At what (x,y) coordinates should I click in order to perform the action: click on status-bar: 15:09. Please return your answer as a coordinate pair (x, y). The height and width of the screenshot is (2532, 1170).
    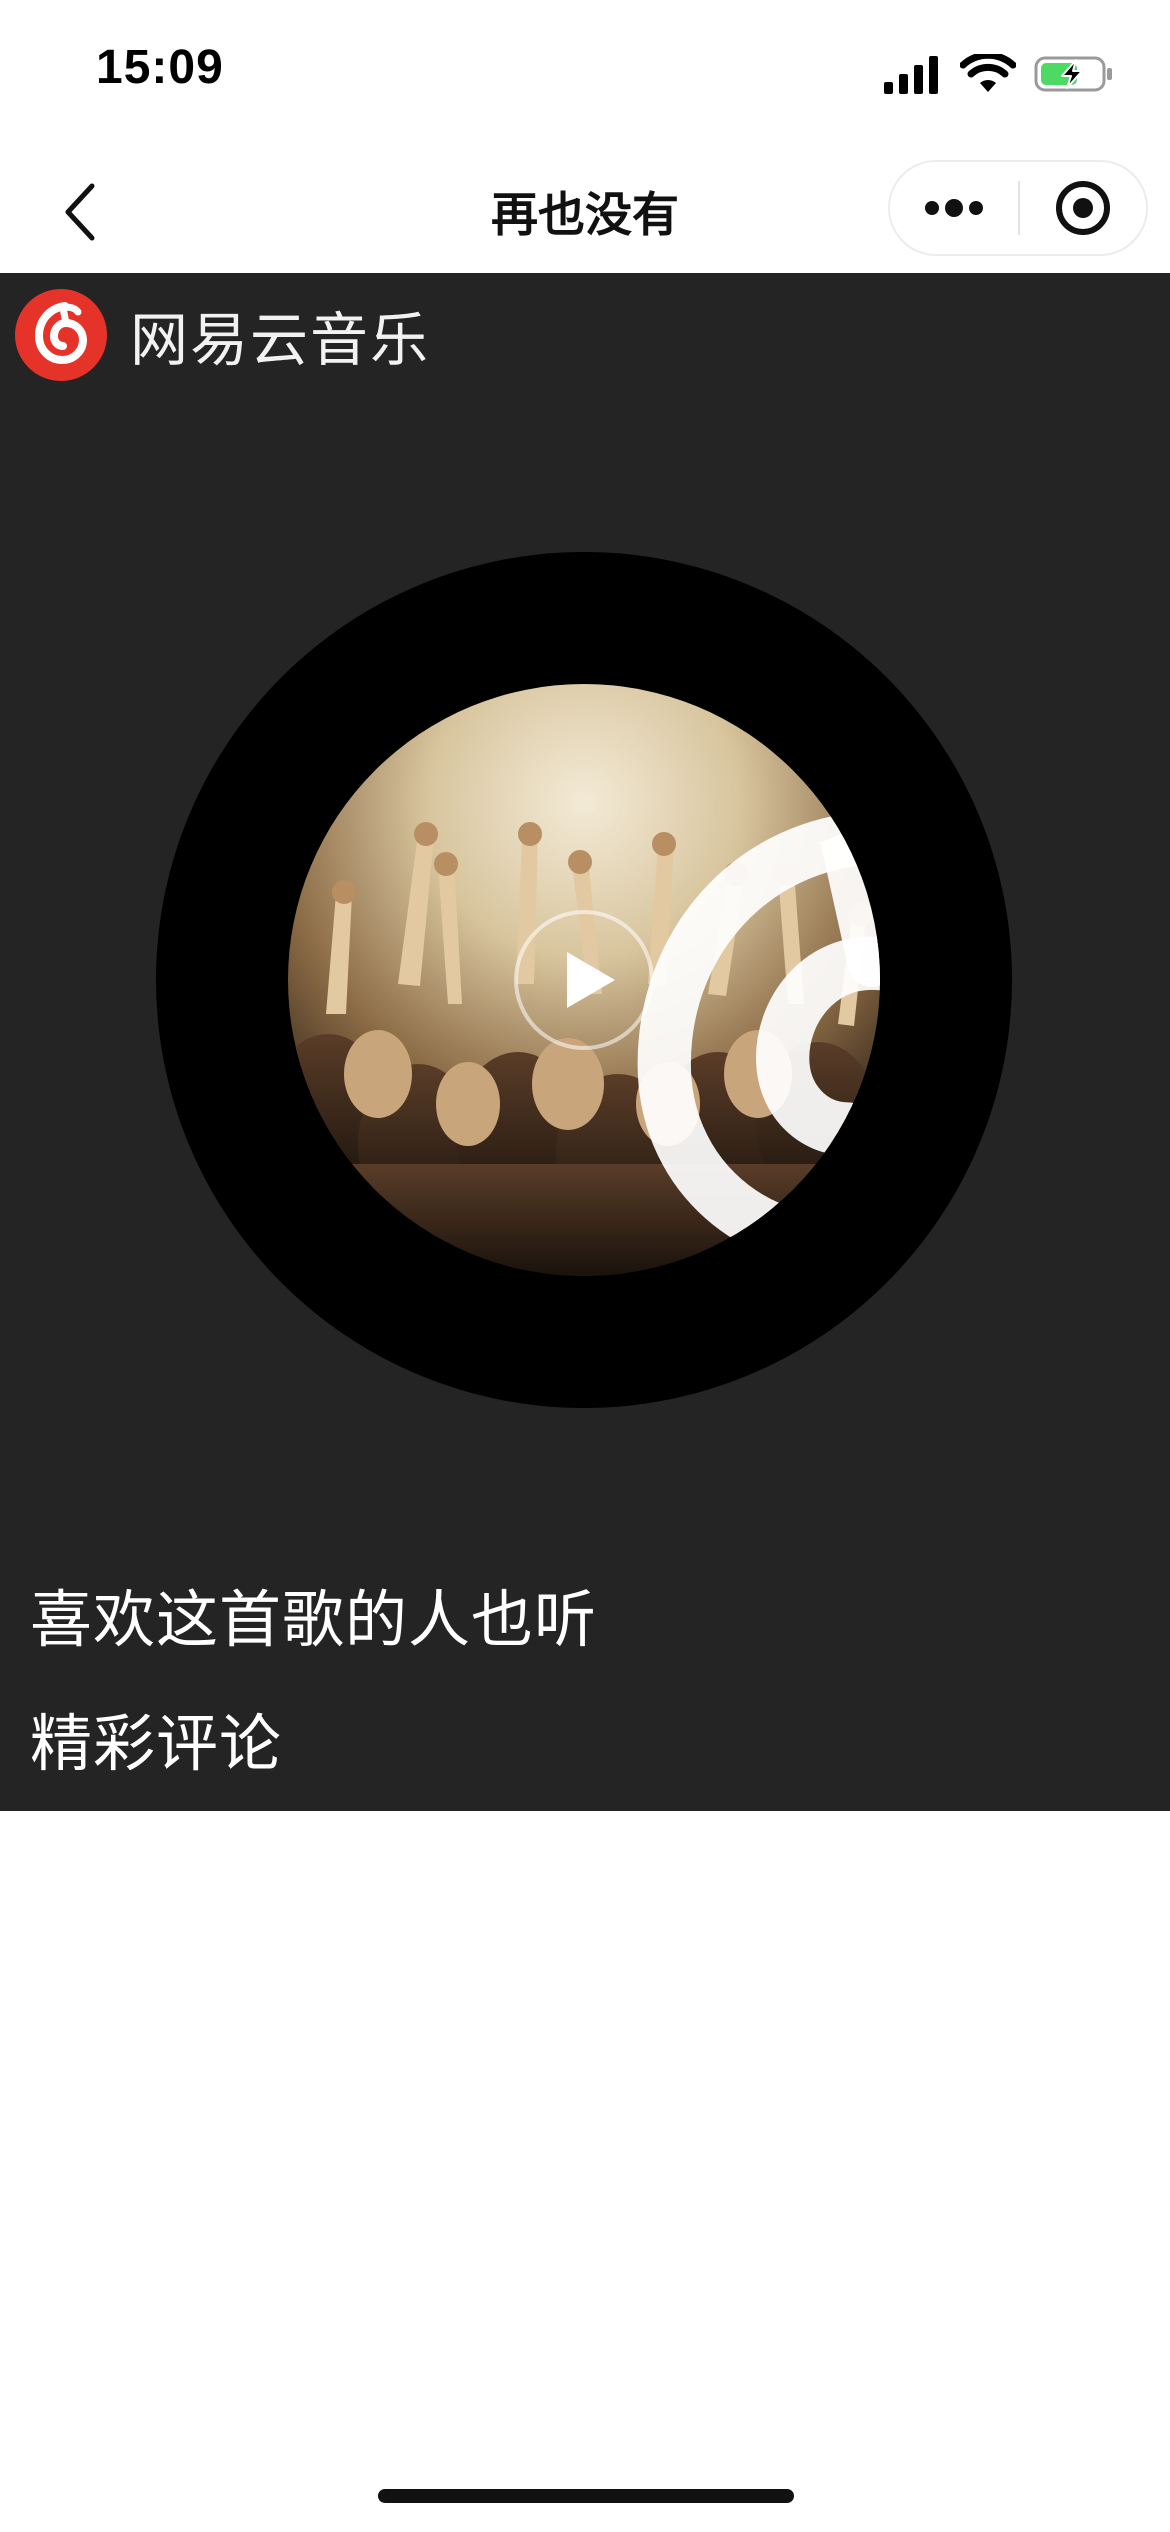
    Looking at the image, I should click on (585, 75).